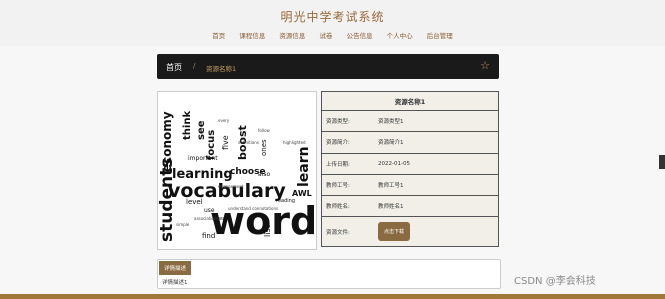 The width and height of the screenshot is (665, 299). I want to click on detail-tab: 详情描述, so click(175, 268).